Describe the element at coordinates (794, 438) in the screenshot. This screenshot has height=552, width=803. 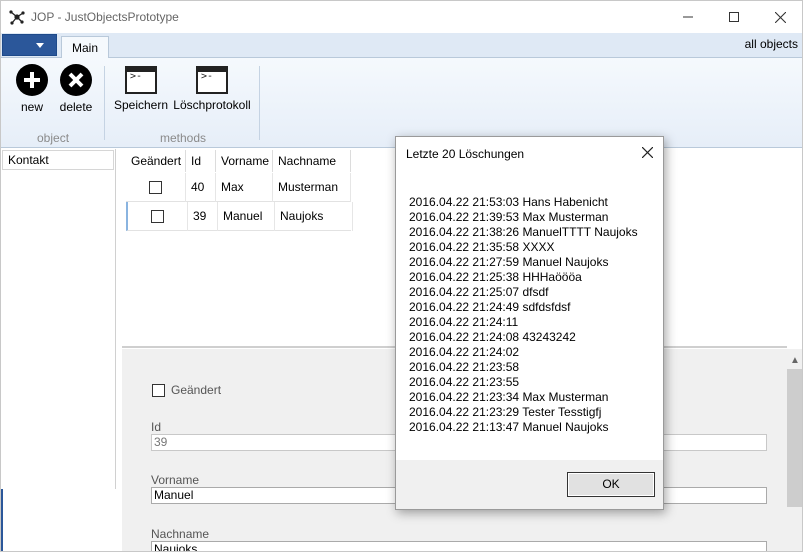
I see `form-scrollbar-thumb` at that location.